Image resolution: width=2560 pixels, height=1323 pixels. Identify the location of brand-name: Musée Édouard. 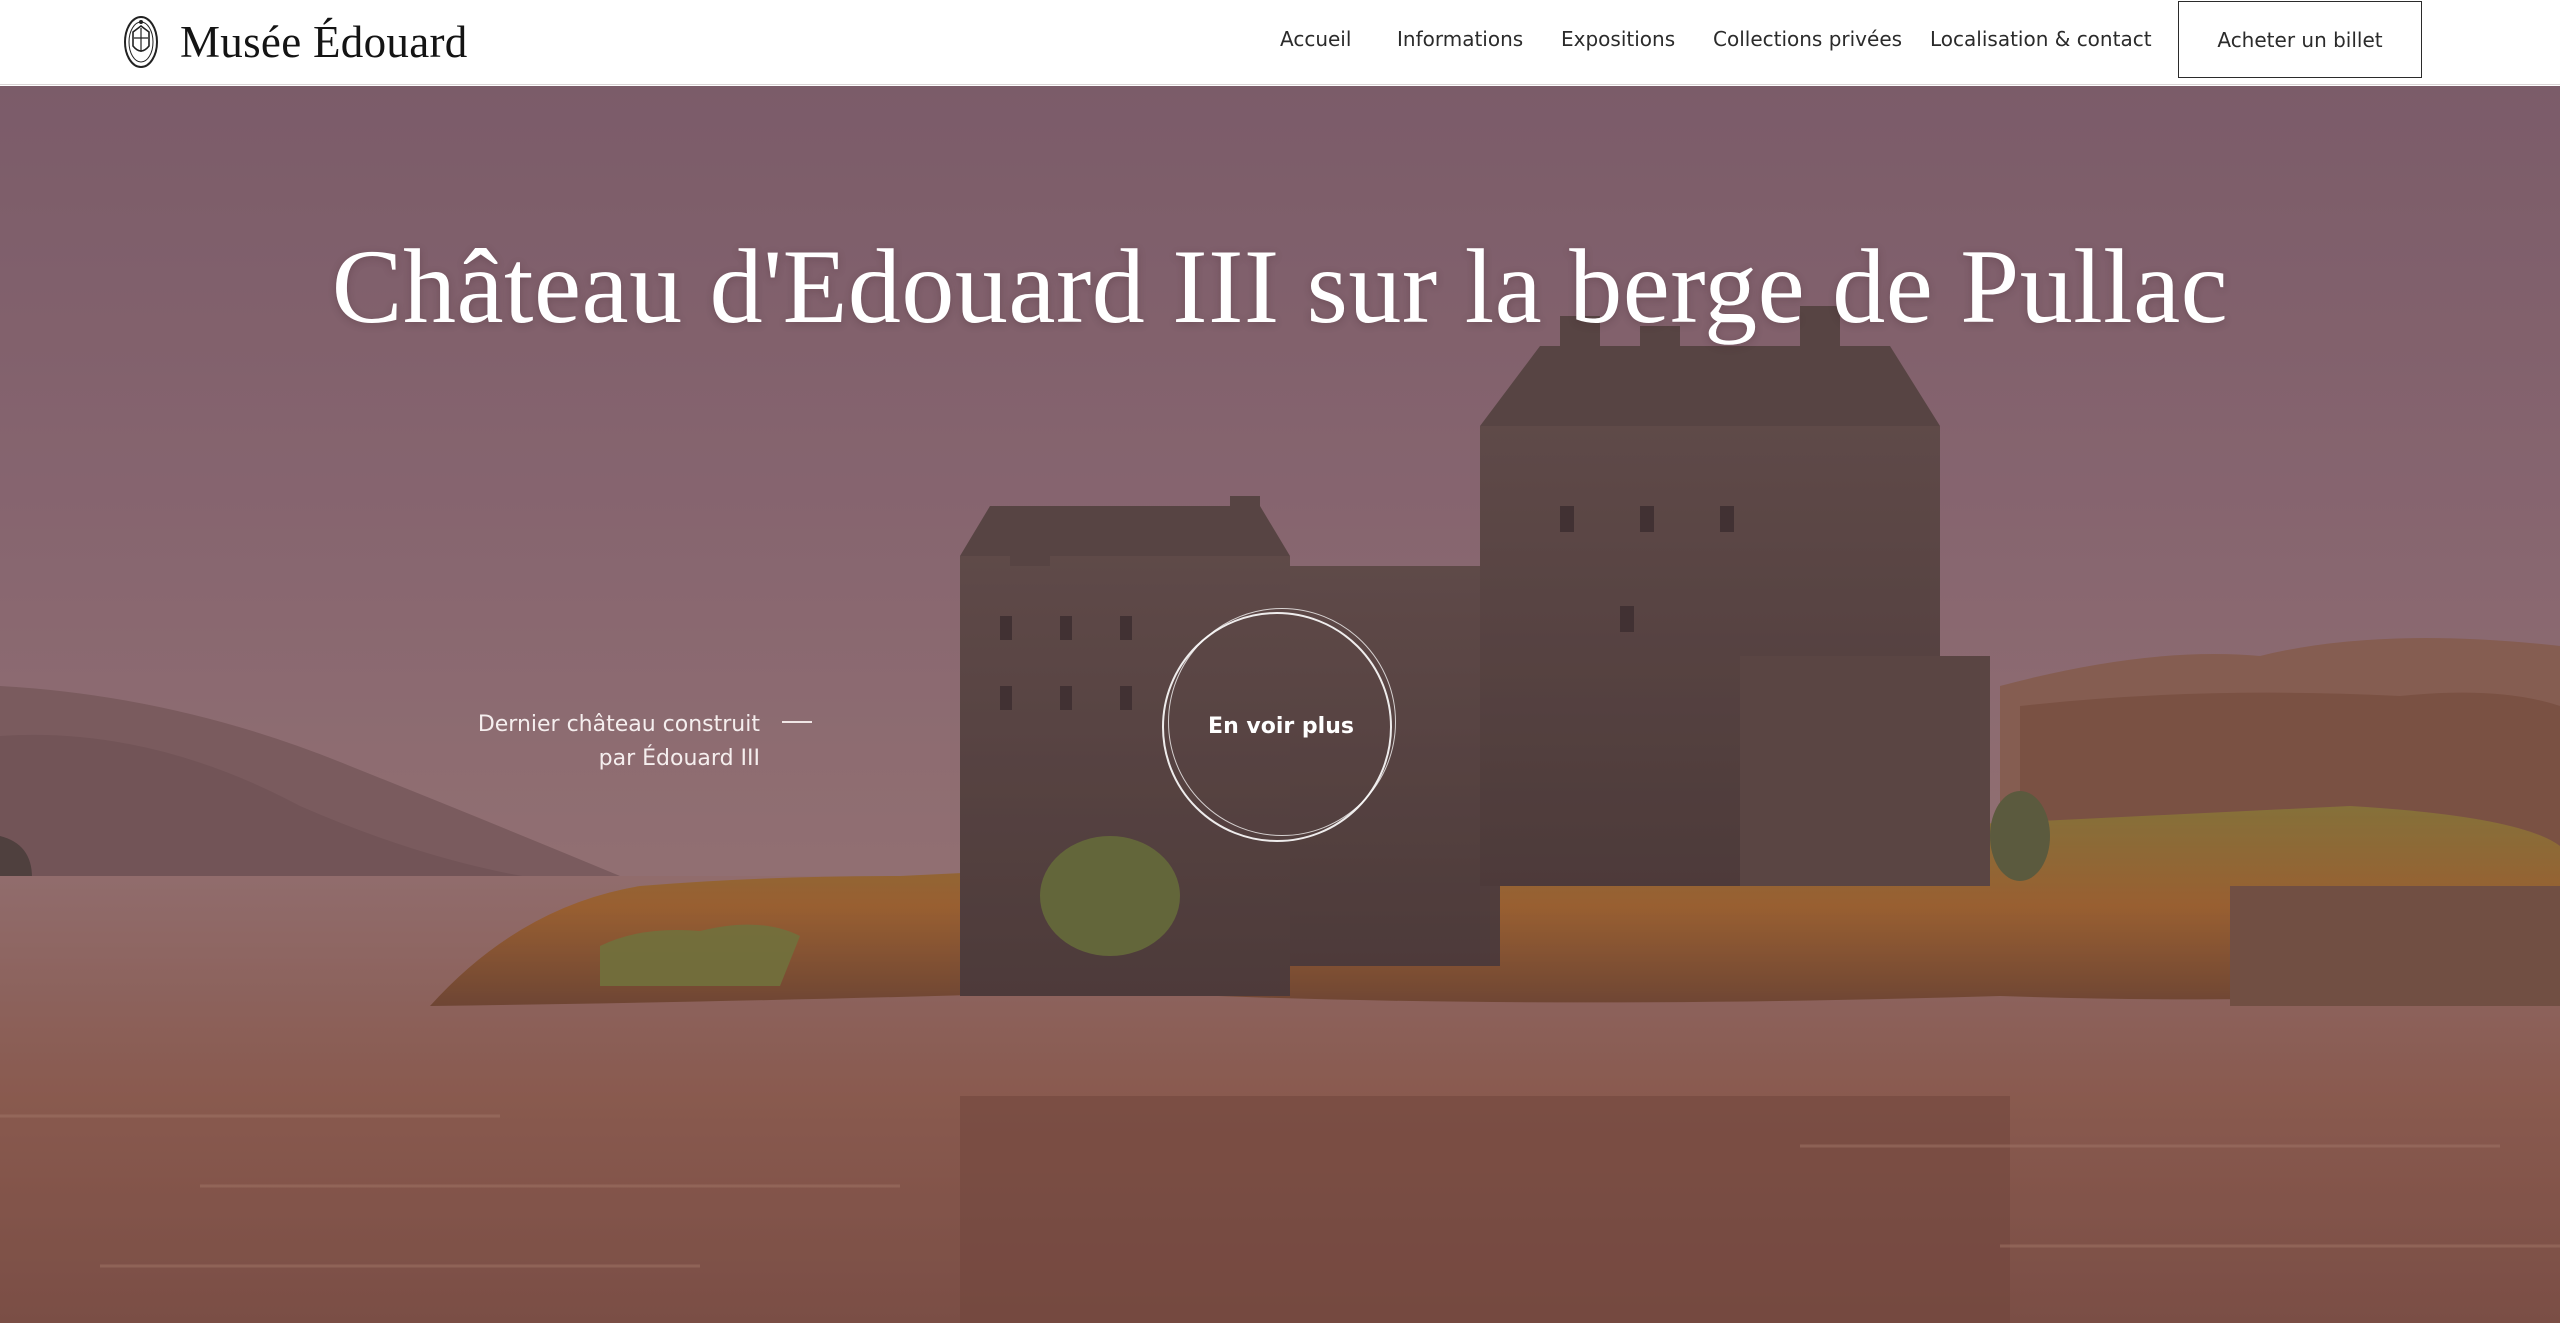
(324, 42).